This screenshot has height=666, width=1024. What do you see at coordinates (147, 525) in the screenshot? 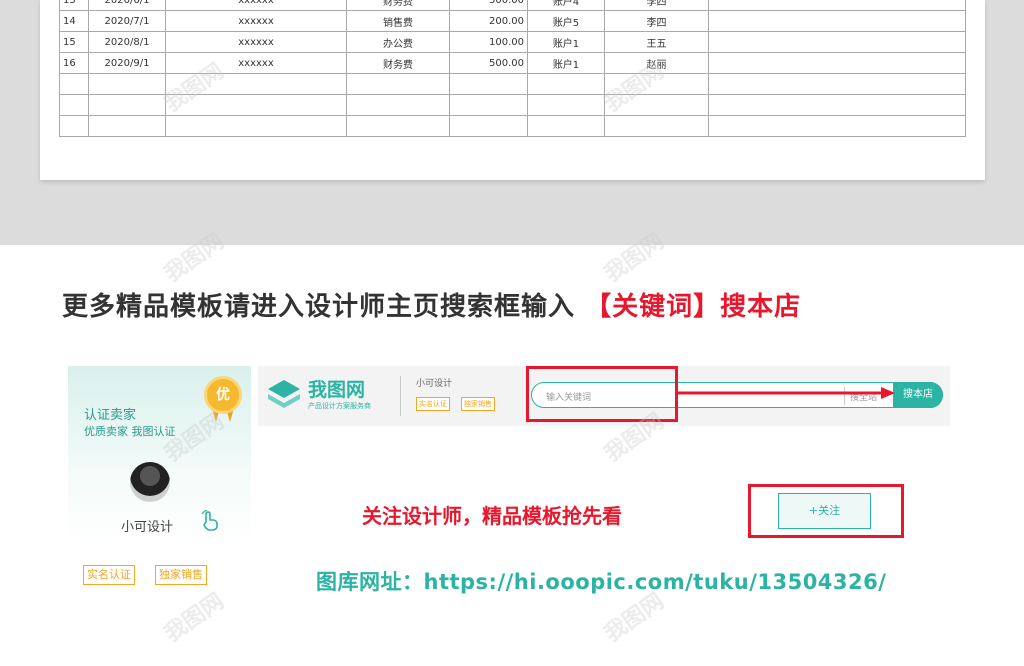
I see `seller-name: 小可设计` at bounding box center [147, 525].